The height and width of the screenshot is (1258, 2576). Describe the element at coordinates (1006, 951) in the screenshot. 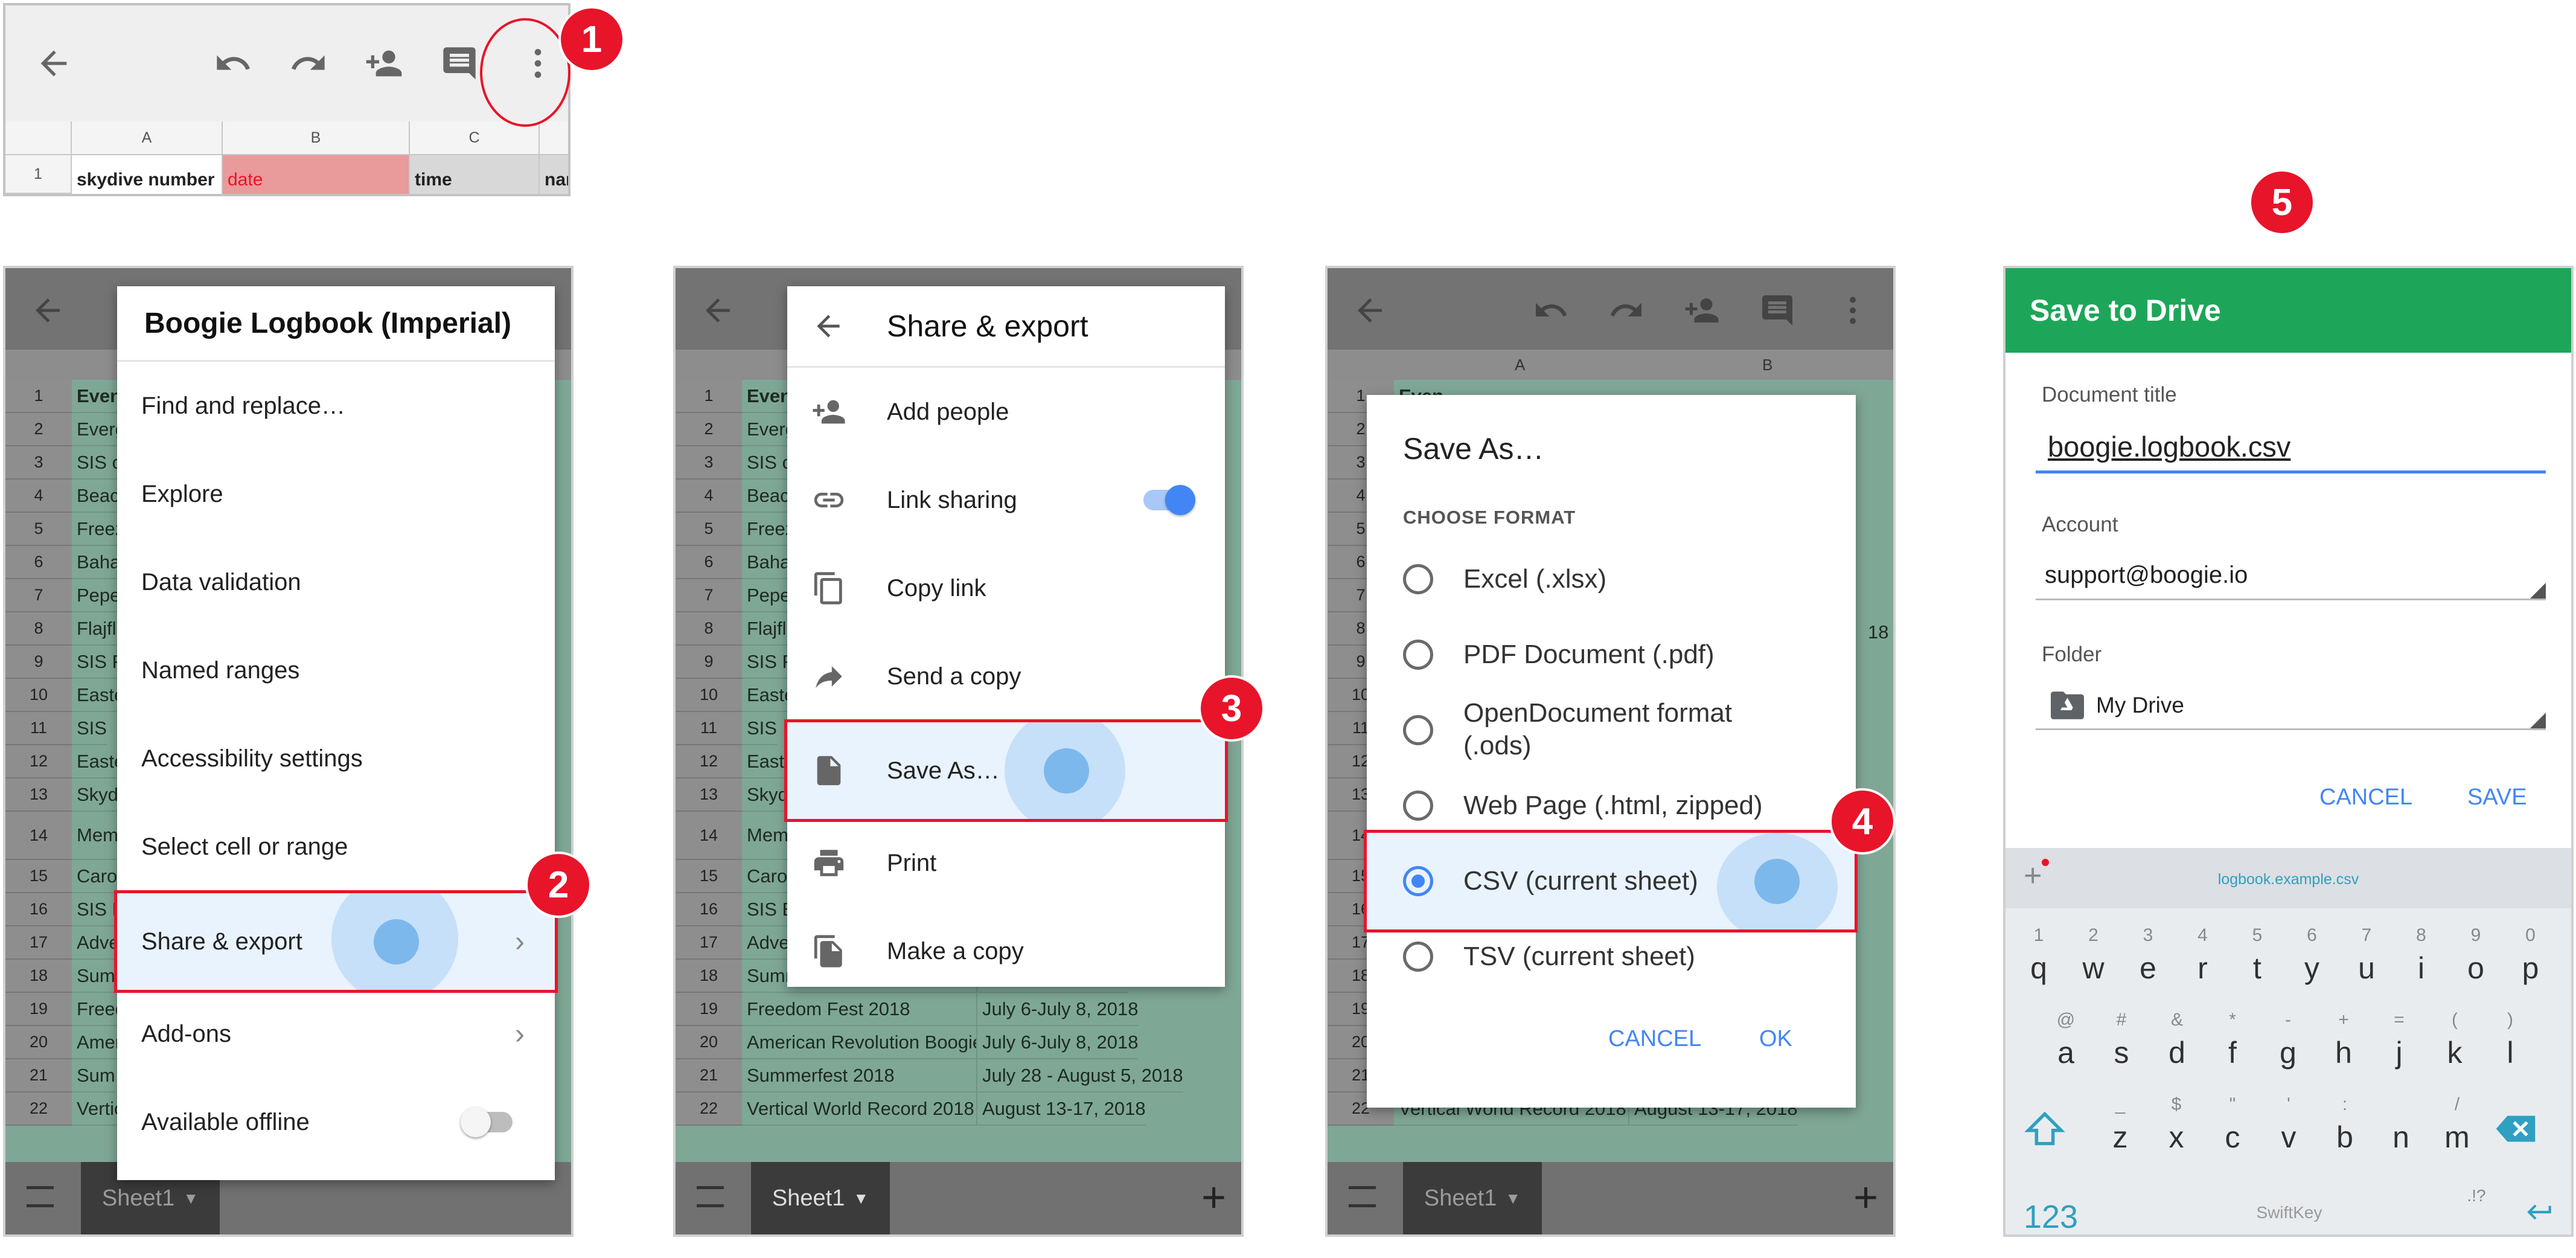

I see `menu-item-make-copy: Make a copy` at that location.